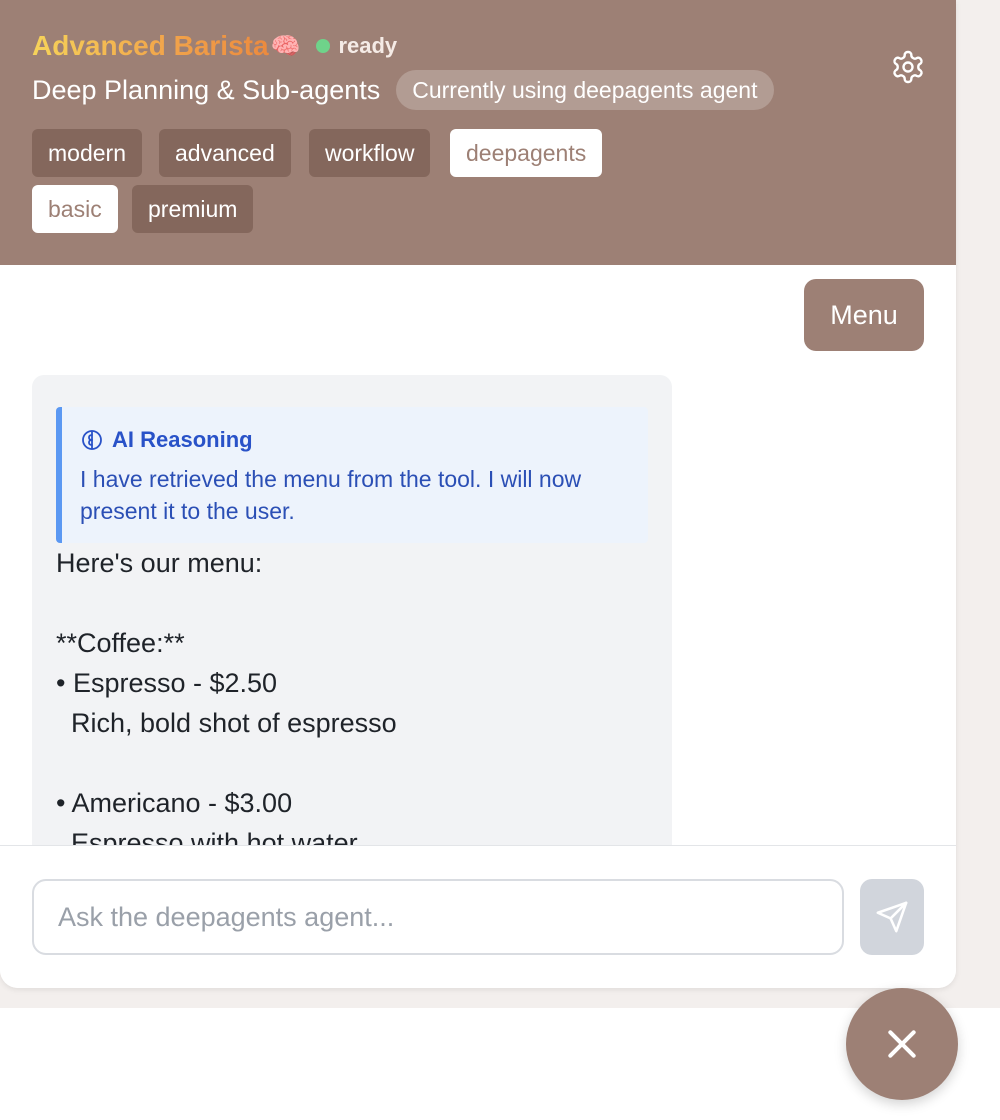  What do you see at coordinates (193, 209) in the screenshot?
I see `tag-premium: premium` at bounding box center [193, 209].